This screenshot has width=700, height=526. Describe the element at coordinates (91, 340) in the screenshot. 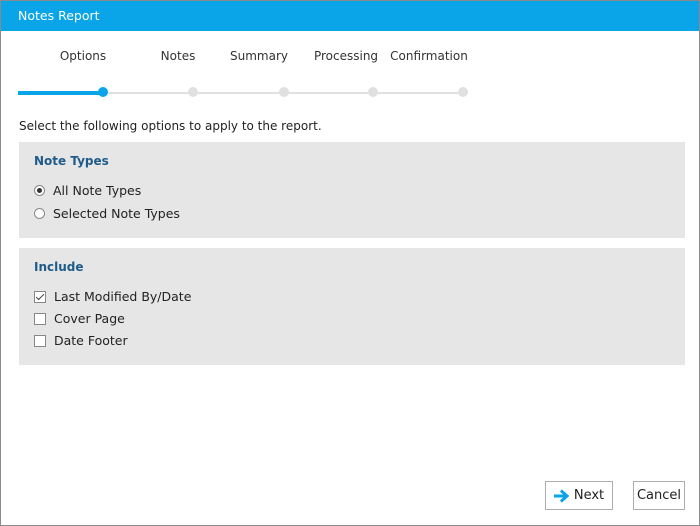

I see `checkbox-date-footer-label: Date Footer` at that location.